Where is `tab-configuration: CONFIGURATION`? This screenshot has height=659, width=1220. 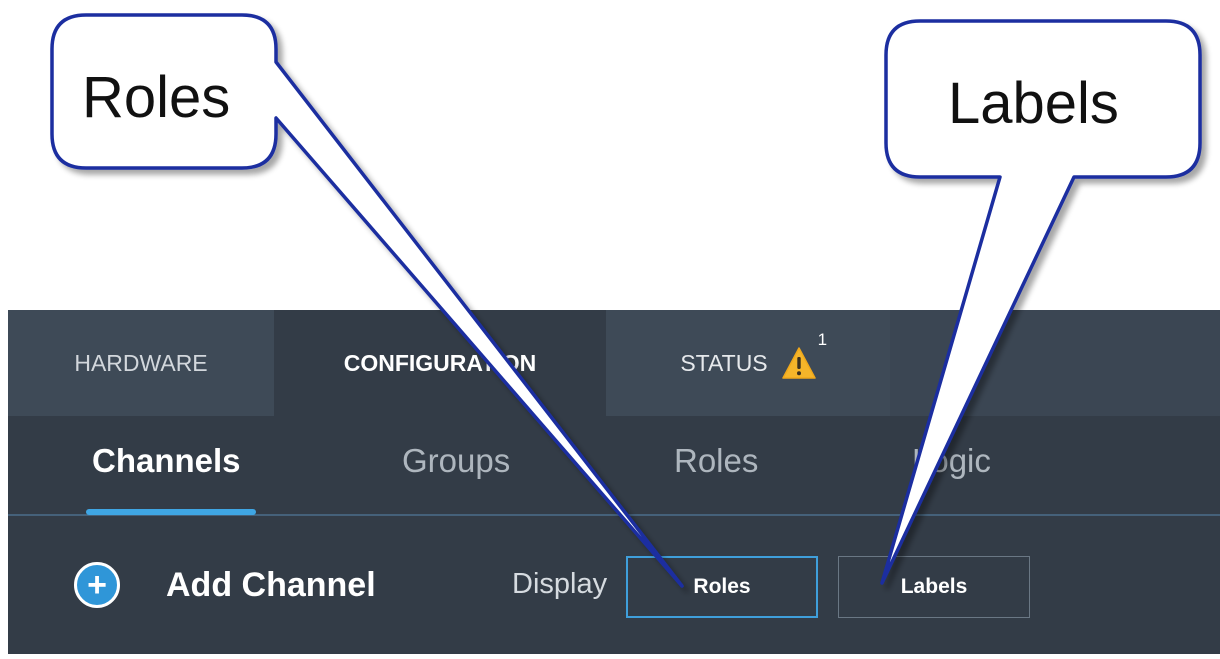 tab-configuration: CONFIGURATION is located at coordinates (440, 363).